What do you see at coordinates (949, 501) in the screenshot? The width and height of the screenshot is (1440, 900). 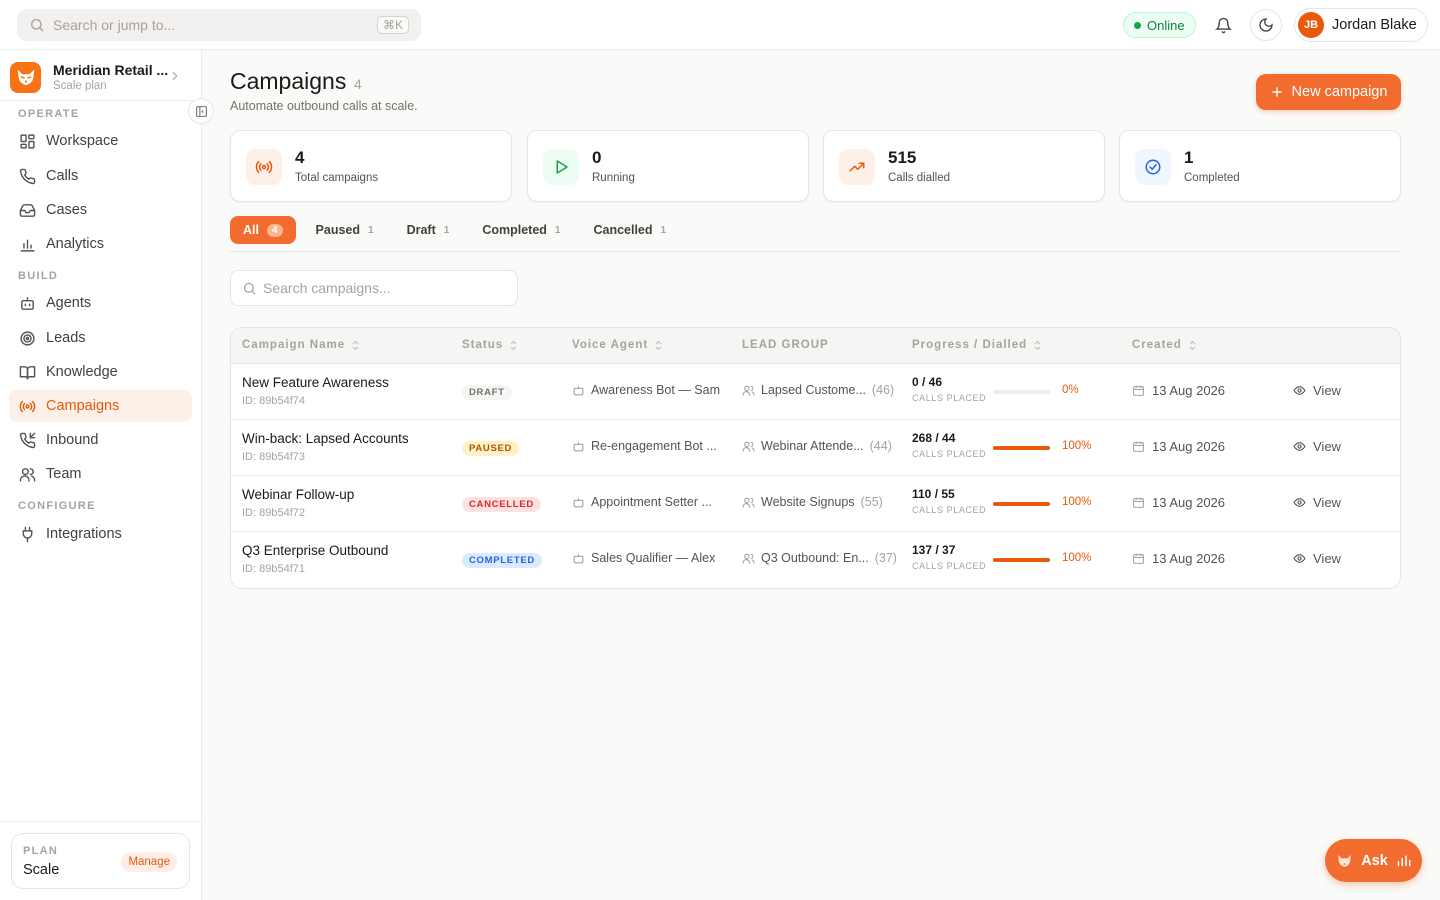 I see `progress-cell: 110 / 55 CALLS PLACED` at bounding box center [949, 501].